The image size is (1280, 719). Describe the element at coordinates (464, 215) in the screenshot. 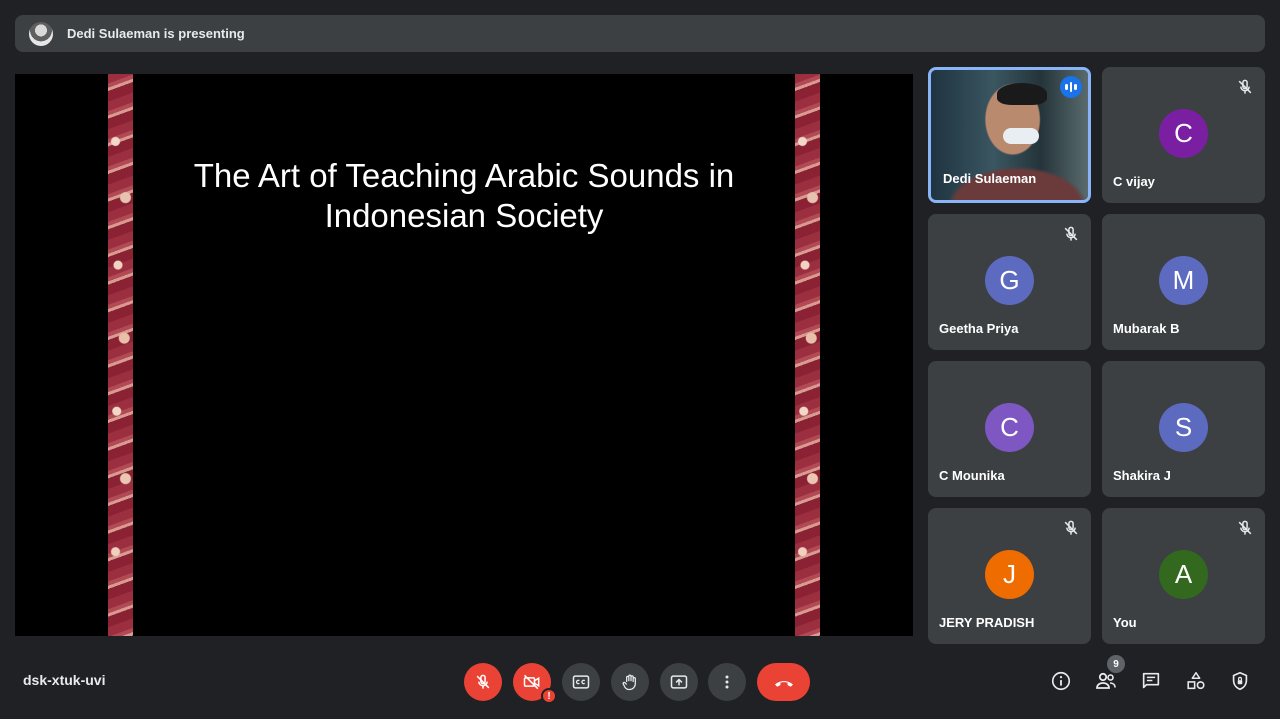

I see `slide-title-line2: Indonesian Society` at that location.